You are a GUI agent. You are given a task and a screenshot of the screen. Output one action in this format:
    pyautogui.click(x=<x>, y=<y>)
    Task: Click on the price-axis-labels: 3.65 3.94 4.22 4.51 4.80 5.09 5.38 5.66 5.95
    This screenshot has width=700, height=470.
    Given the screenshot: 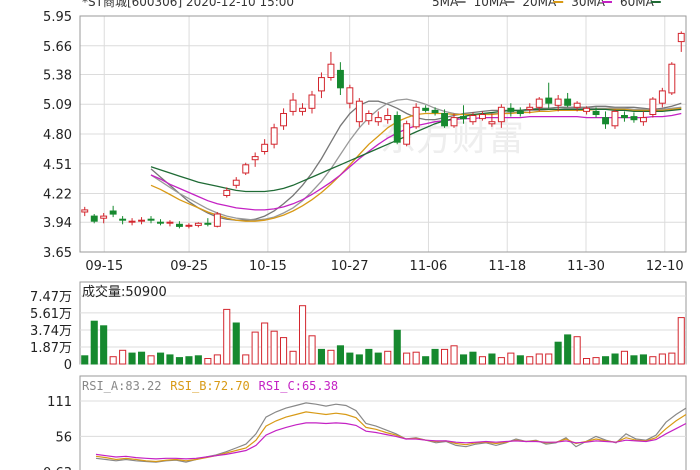 What is the action you would take?
    pyautogui.click(x=57, y=135)
    